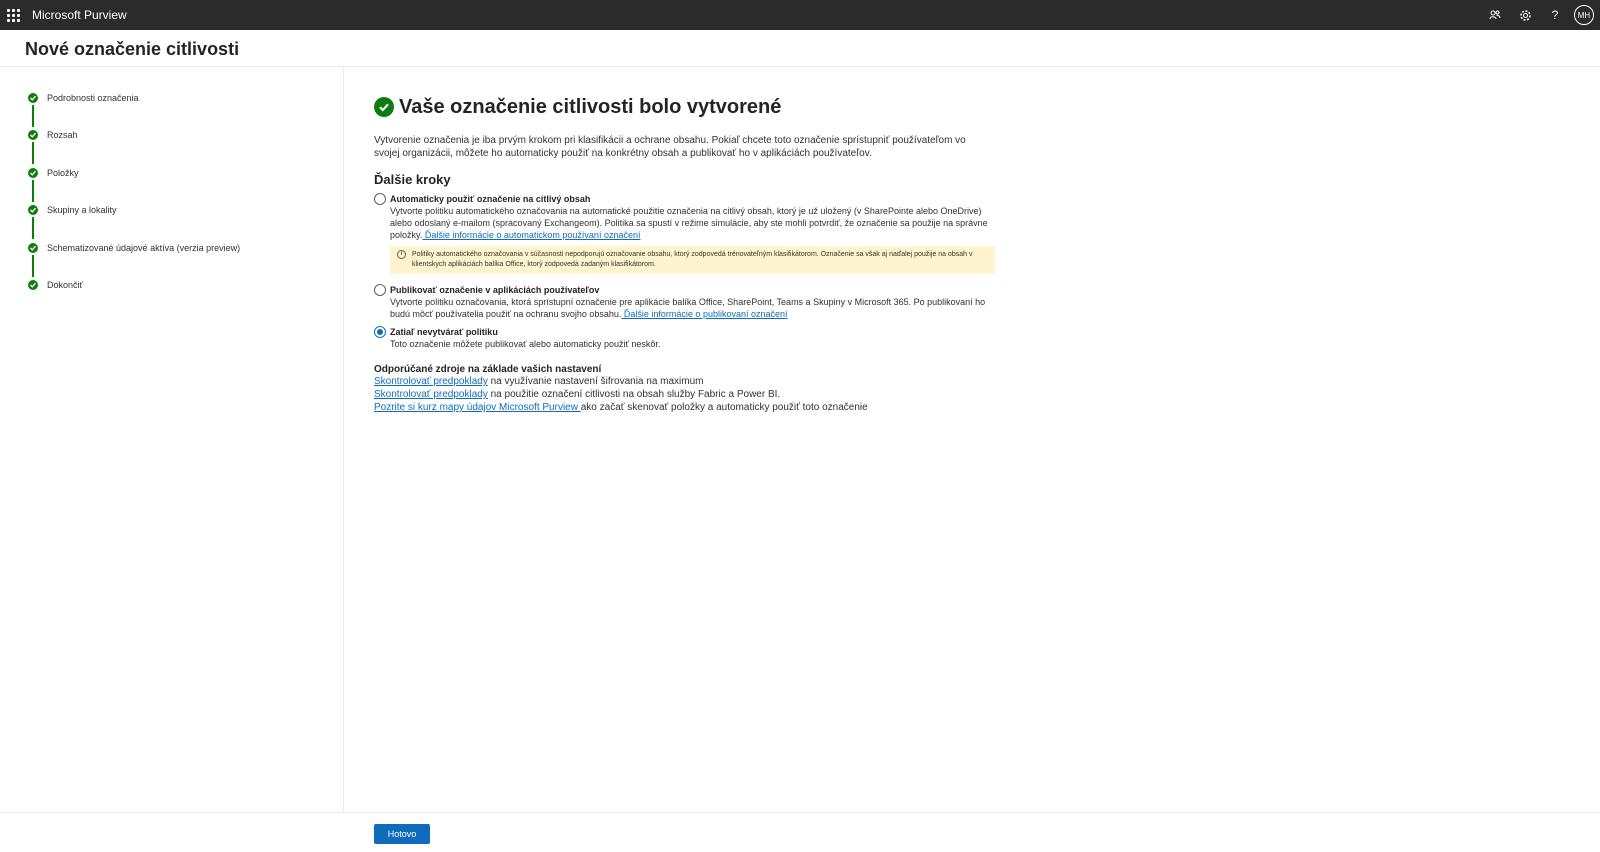 The height and width of the screenshot is (852, 1600). What do you see at coordinates (380, 290) in the screenshot?
I see `radio-publish` at bounding box center [380, 290].